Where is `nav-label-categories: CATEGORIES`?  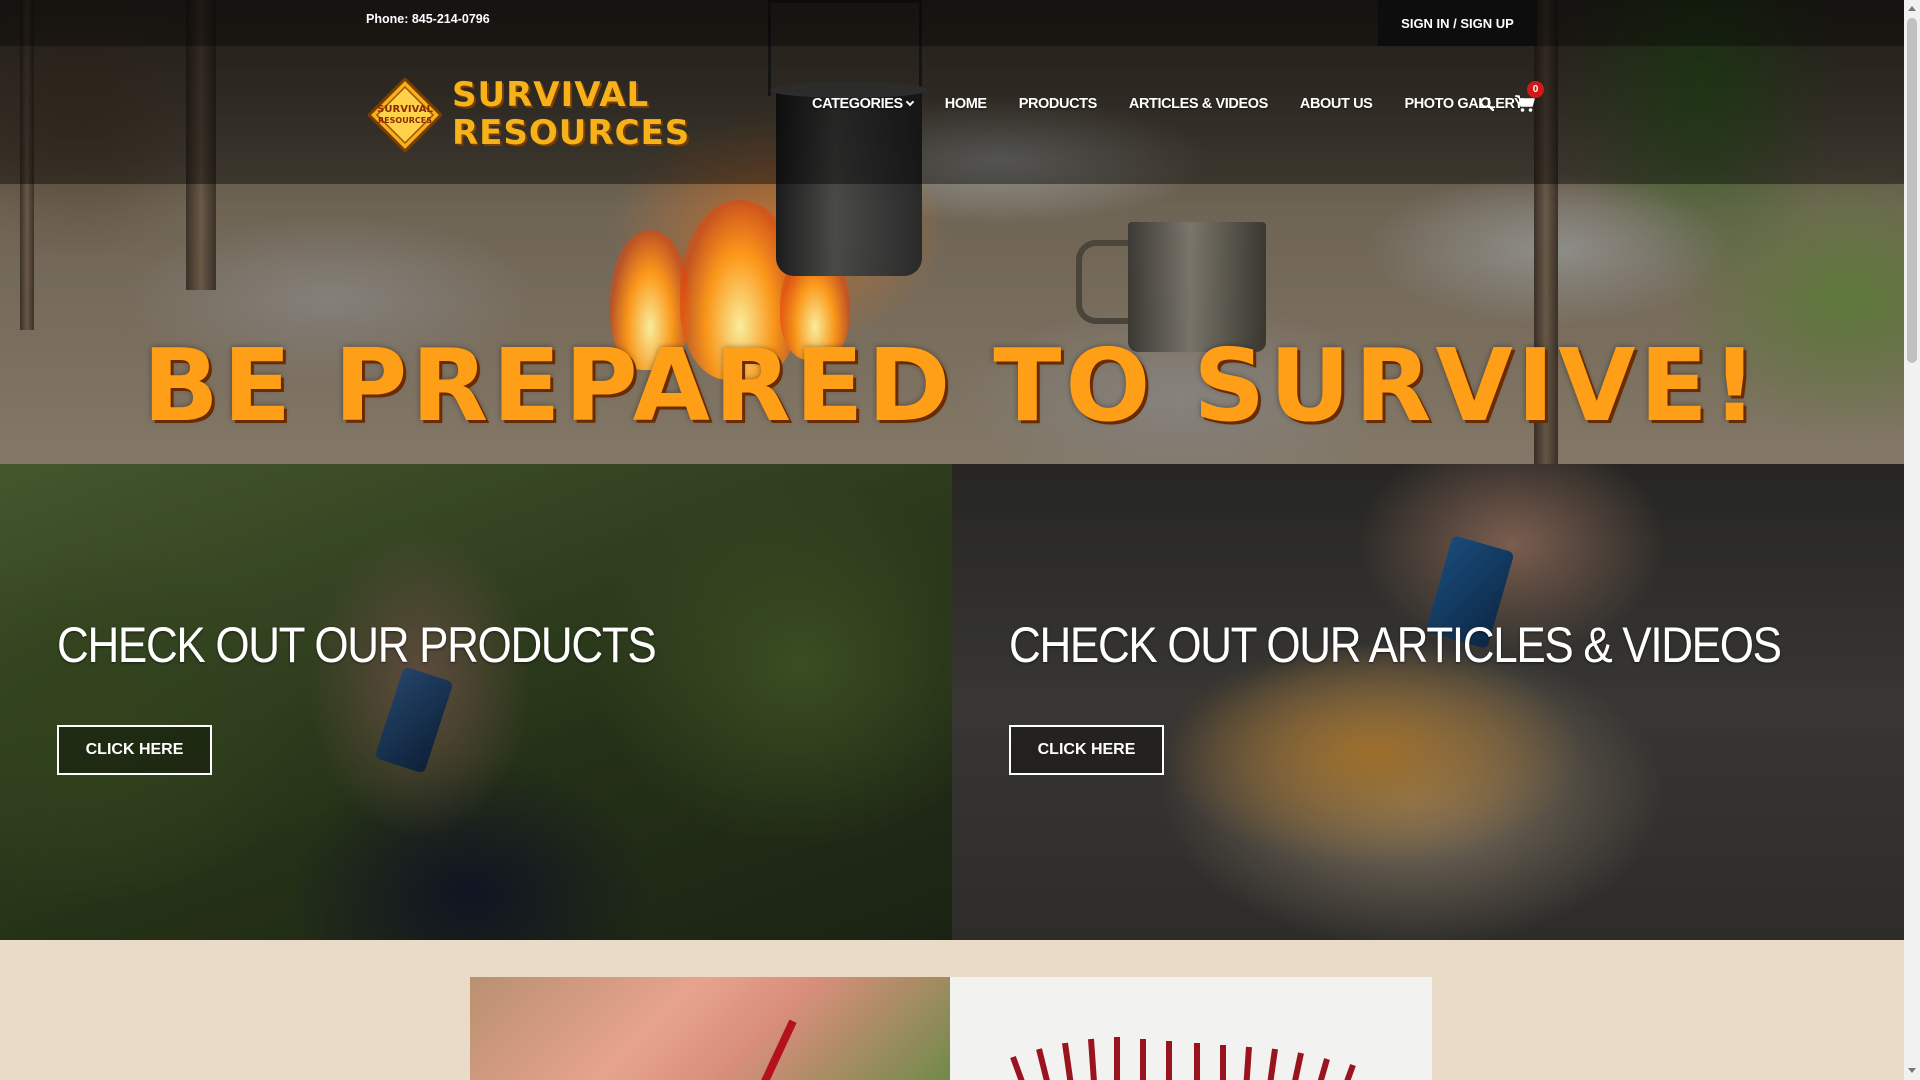
nav-label-categories: CATEGORIES is located at coordinates (857, 104).